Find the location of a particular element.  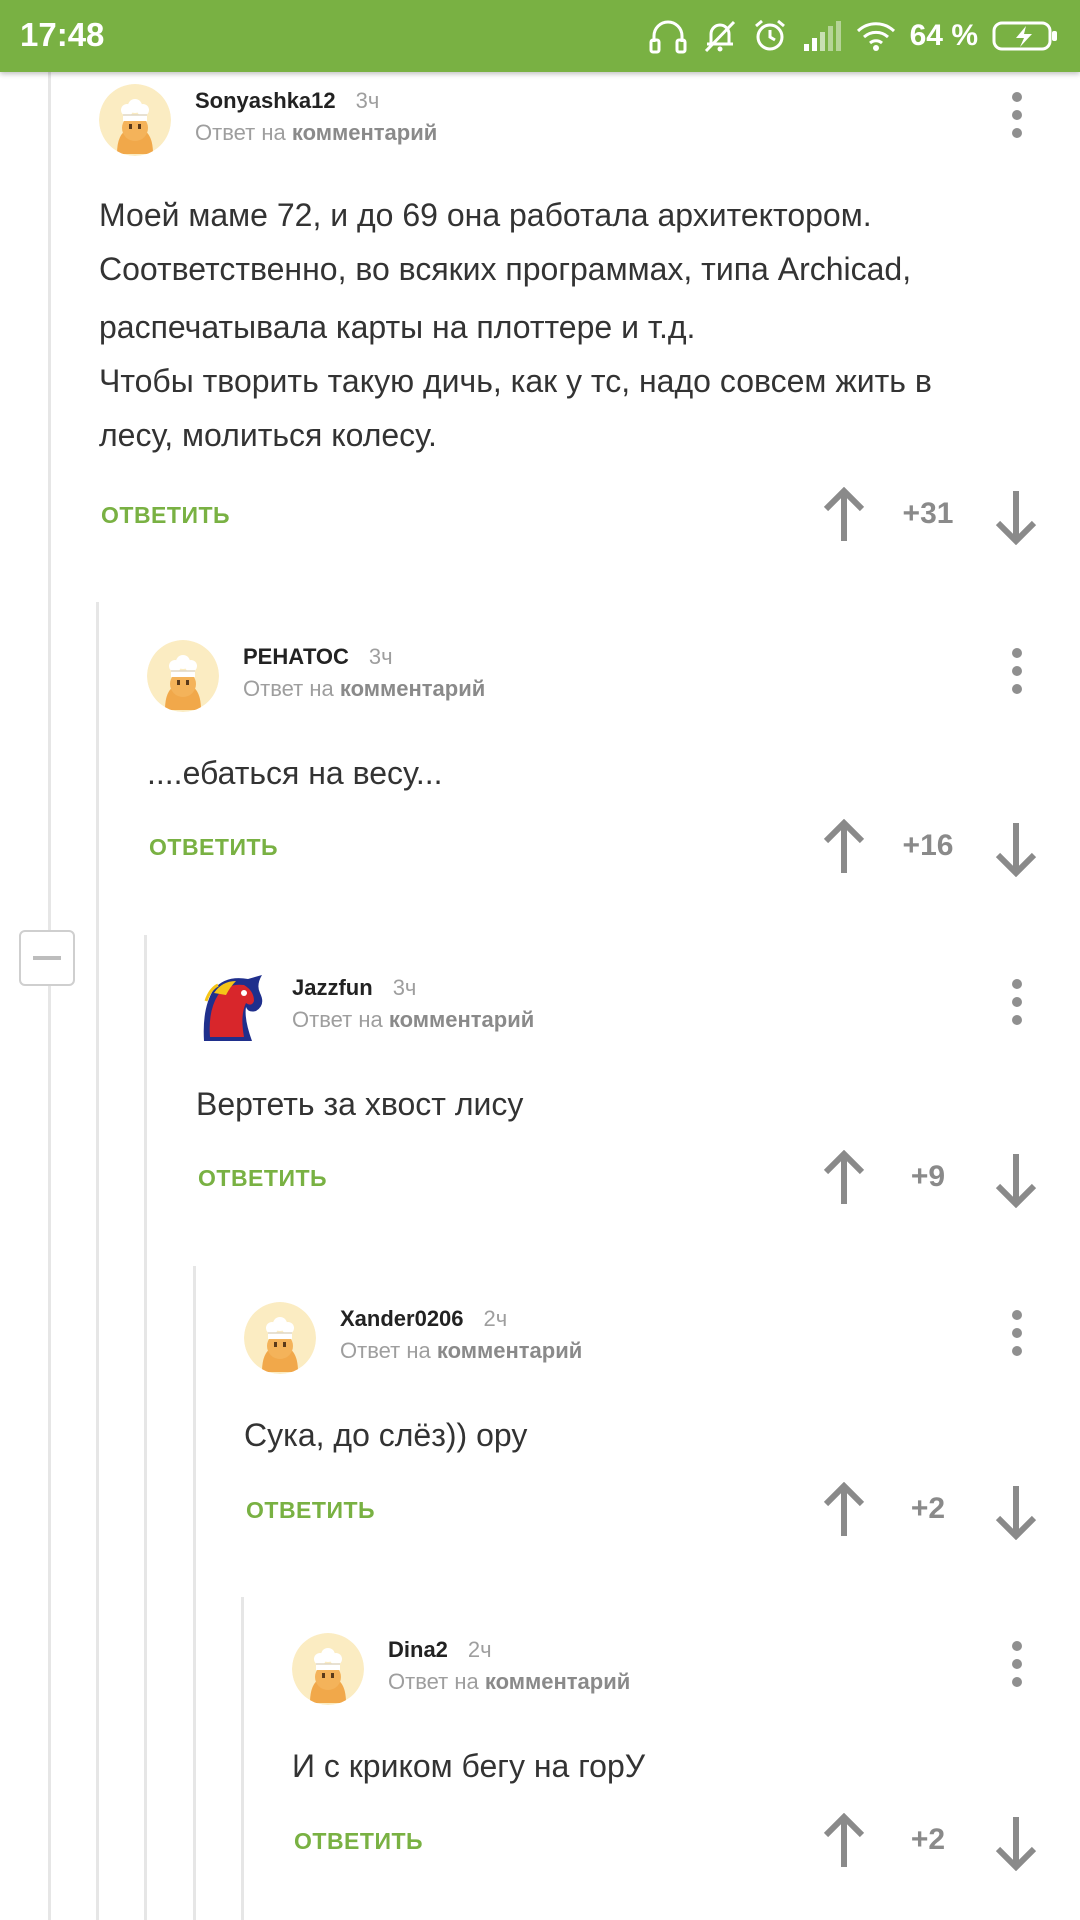

status-time: 17:48 is located at coordinates (62, 34).